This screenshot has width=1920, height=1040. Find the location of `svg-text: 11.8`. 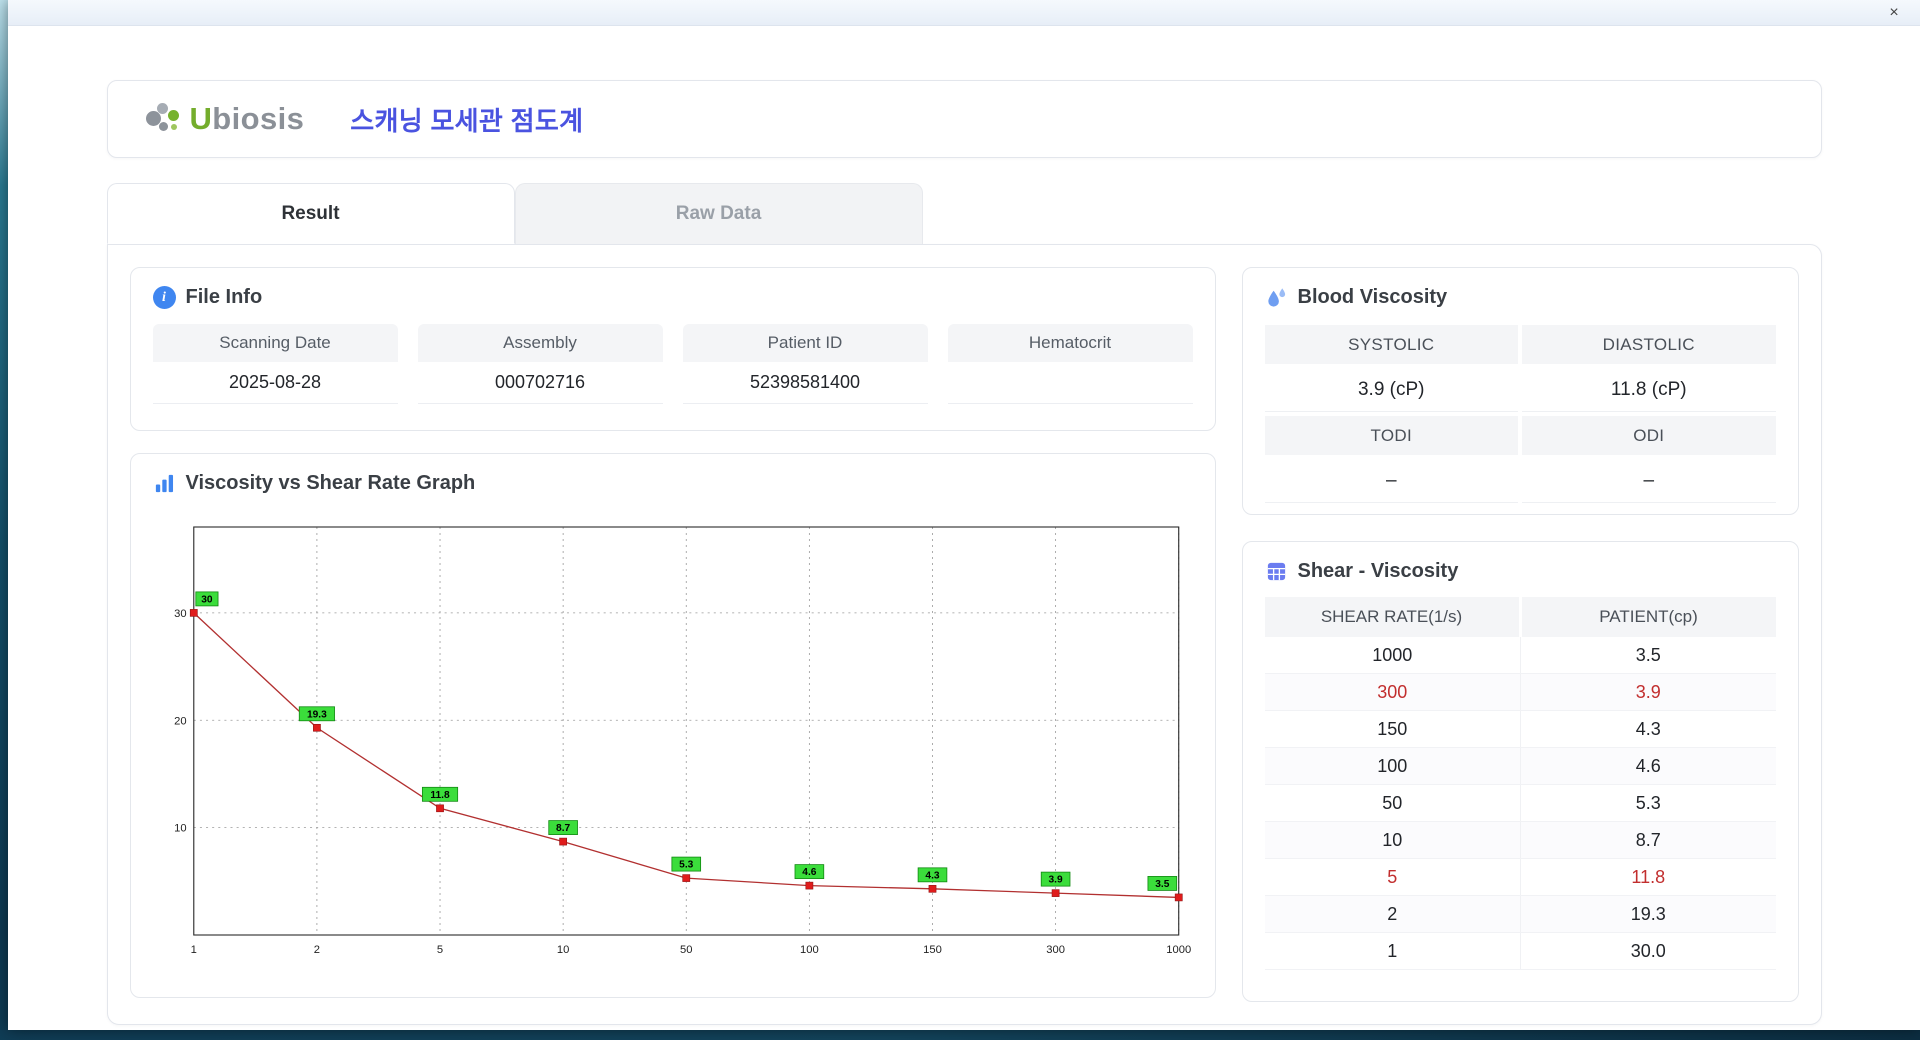

svg-text: 11.8 is located at coordinates (440, 795).